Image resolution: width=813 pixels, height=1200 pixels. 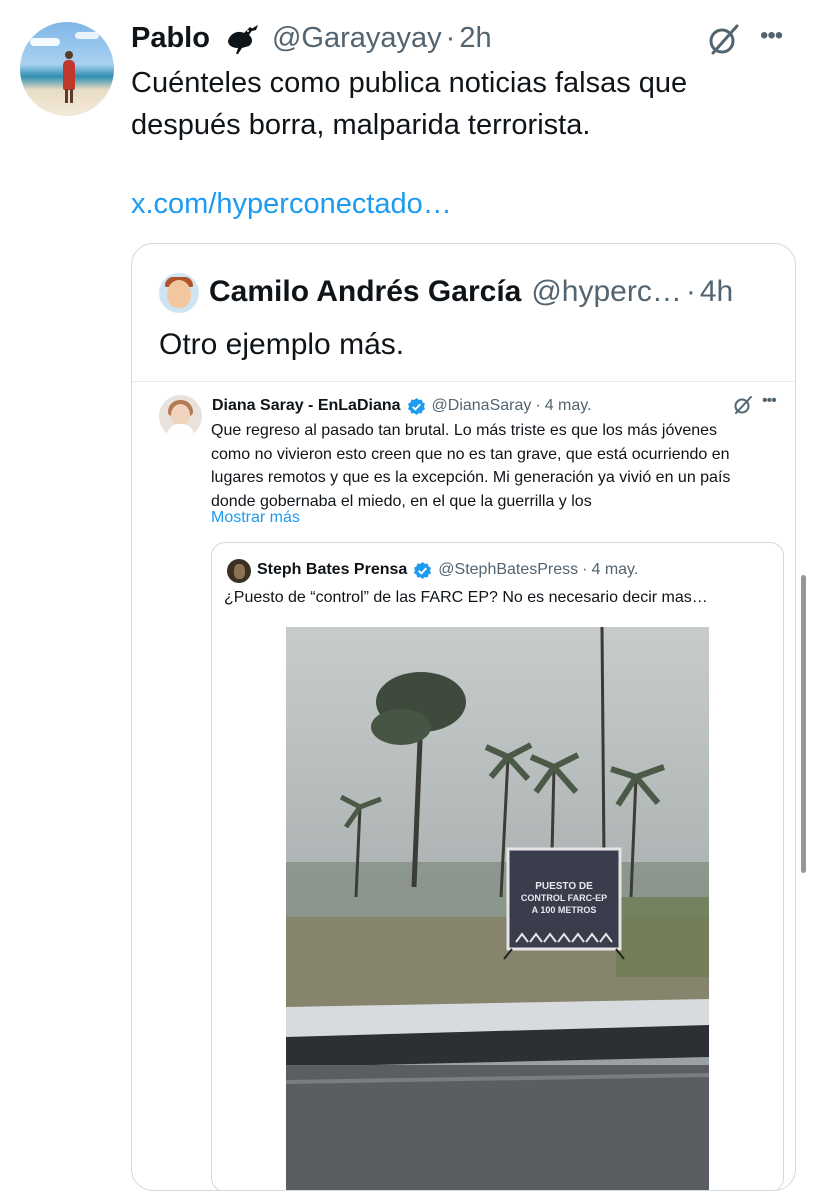 What do you see at coordinates (180, 431) in the screenshot?
I see `avatar-body` at bounding box center [180, 431].